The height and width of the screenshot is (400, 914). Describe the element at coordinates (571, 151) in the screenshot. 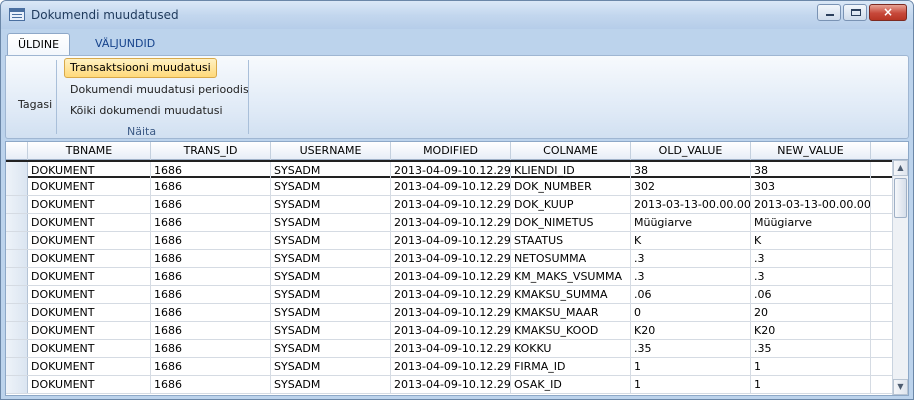

I see `column-header-colname: COLNAME` at that location.